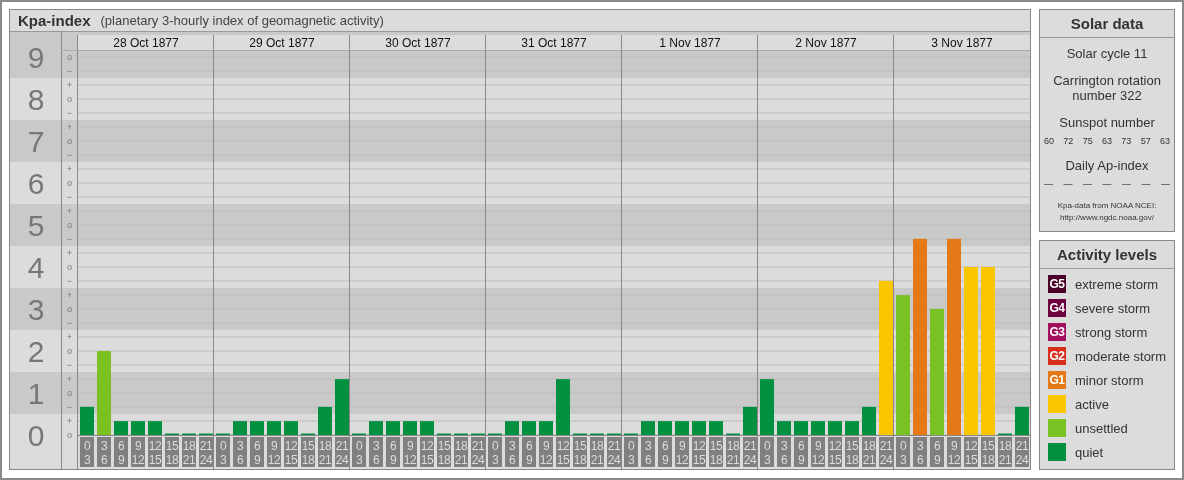 This screenshot has height=480, width=1184. Describe the element at coordinates (1107, 255) in the screenshot. I see `panel-title: Activity levels` at that location.